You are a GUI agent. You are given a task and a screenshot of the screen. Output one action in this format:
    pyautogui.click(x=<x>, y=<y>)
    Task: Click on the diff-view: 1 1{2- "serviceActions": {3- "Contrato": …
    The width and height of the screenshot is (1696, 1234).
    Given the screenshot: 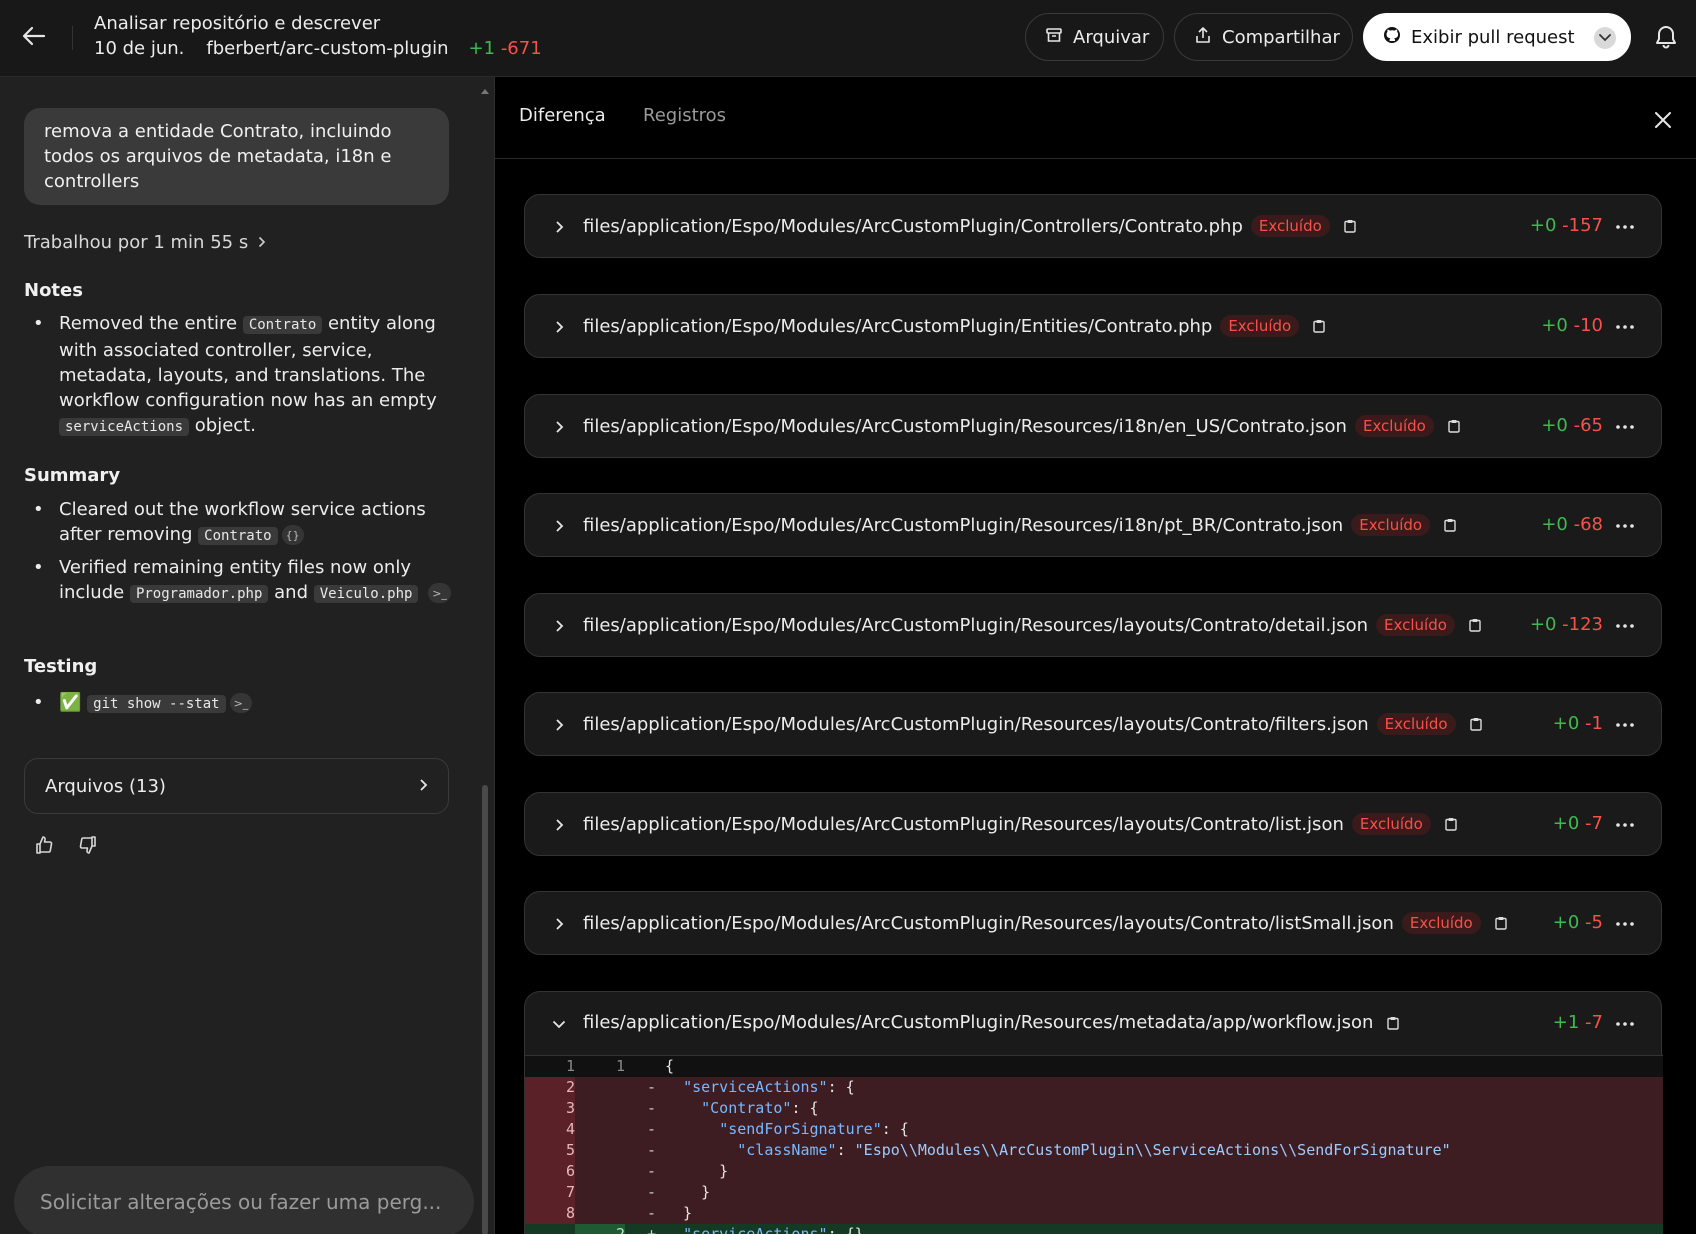 What is the action you would take?
    pyautogui.click(x=1094, y=1144)
    